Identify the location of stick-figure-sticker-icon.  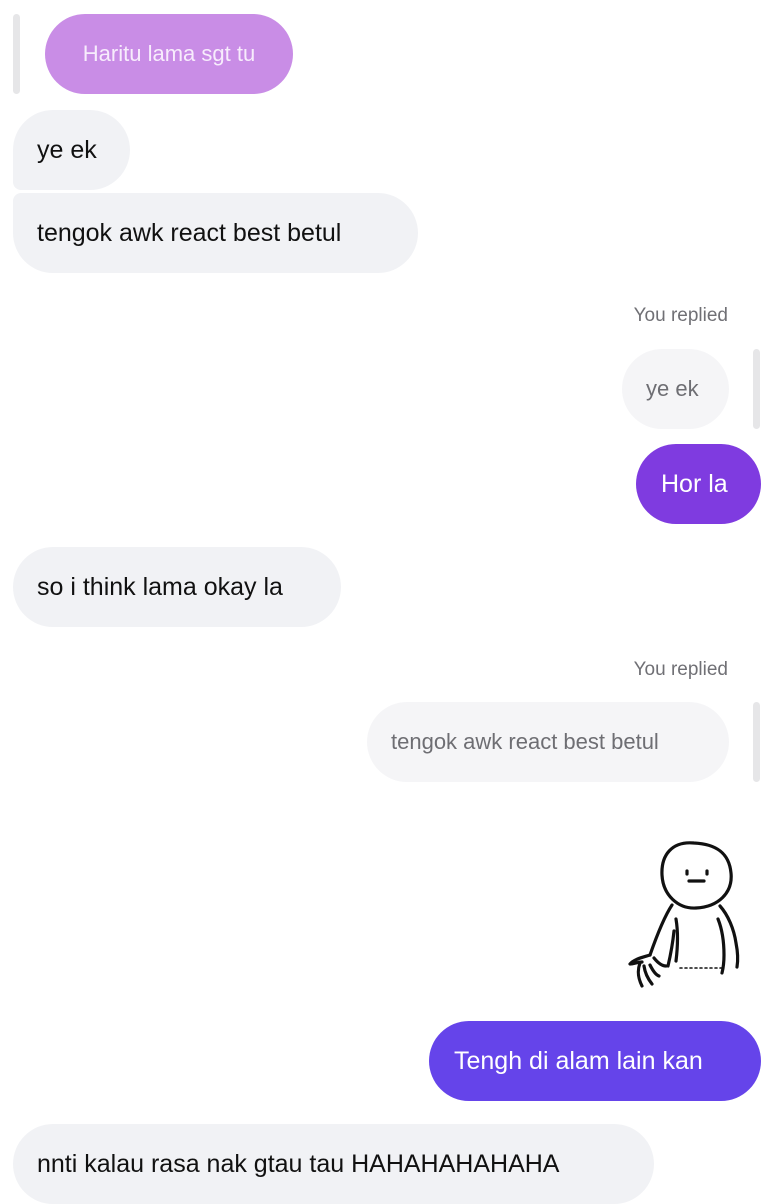
(684, 914).